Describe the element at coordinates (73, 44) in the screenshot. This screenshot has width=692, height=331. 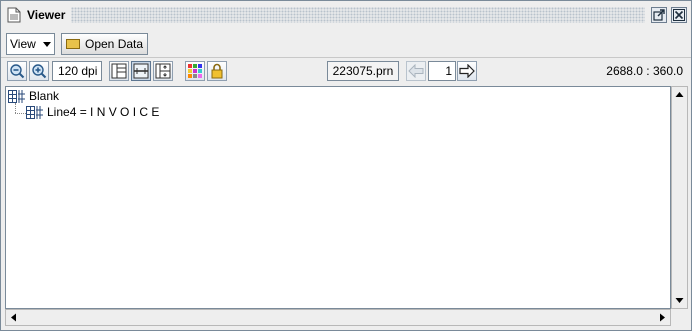
I see `folder-icon` at that location.